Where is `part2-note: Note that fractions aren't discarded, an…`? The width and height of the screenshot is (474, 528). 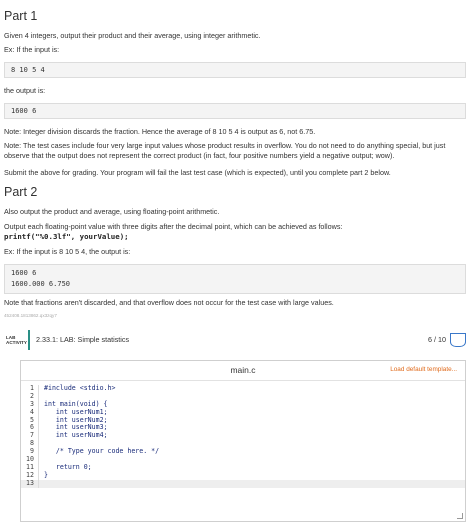 part2-note: Note that fractions aren't discarded, an… is located at coordinates (169, 302).